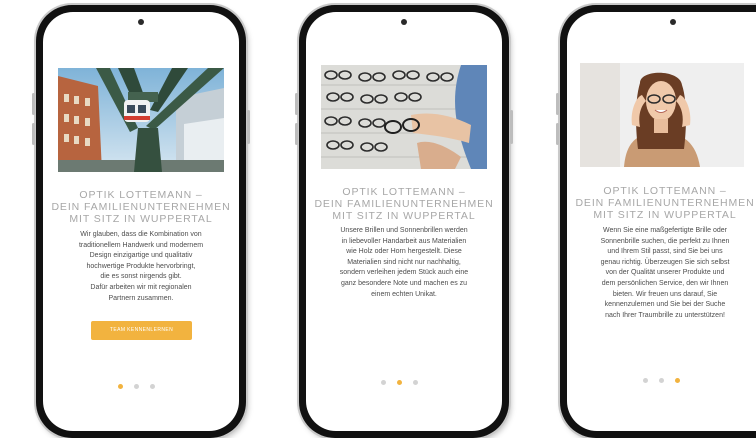  What do you see at coordinates (141, 330) in the screenshot?
I see `team-kennenlernen-button: TEAM KENNENLERNEN` at bounding box center [141, 330].